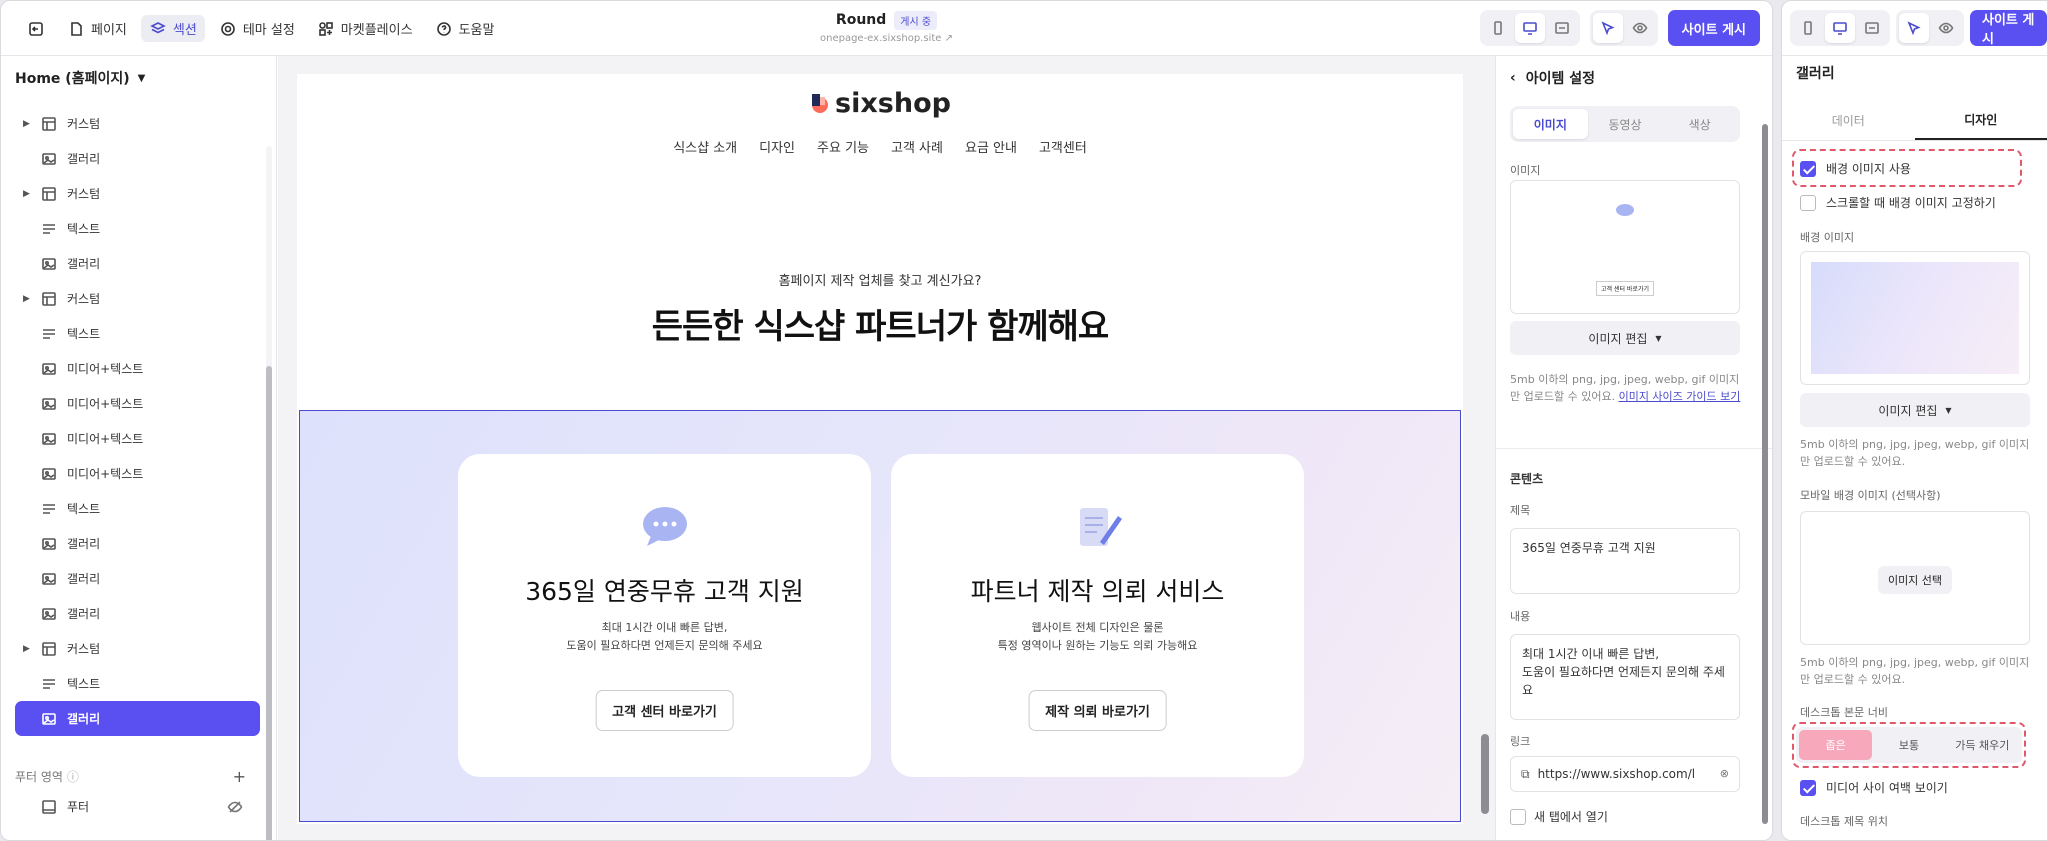 Image resolution: width=2048 pixels, height=841 pixels. I want to click on body-textarea: 최대 1시간 이내 빠른 답변, 도움이 필요하다면 언제든지 문의해 주세요, so click(1625, 677).